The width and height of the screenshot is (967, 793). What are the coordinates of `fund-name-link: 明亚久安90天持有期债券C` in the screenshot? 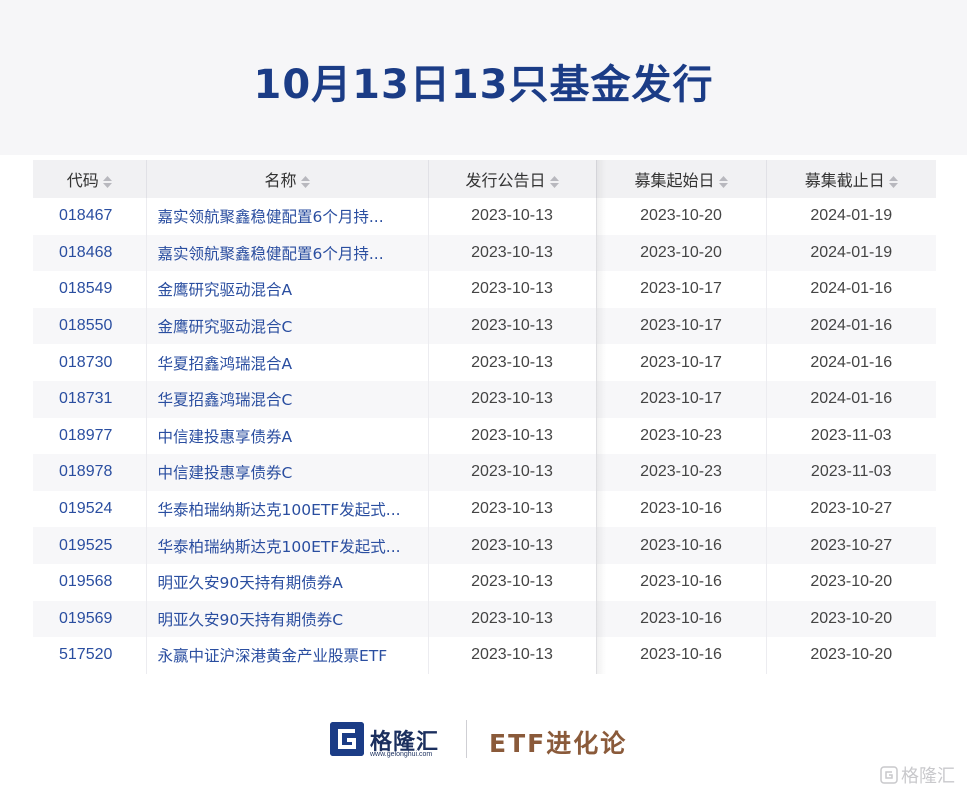 It's located at (287, 619).